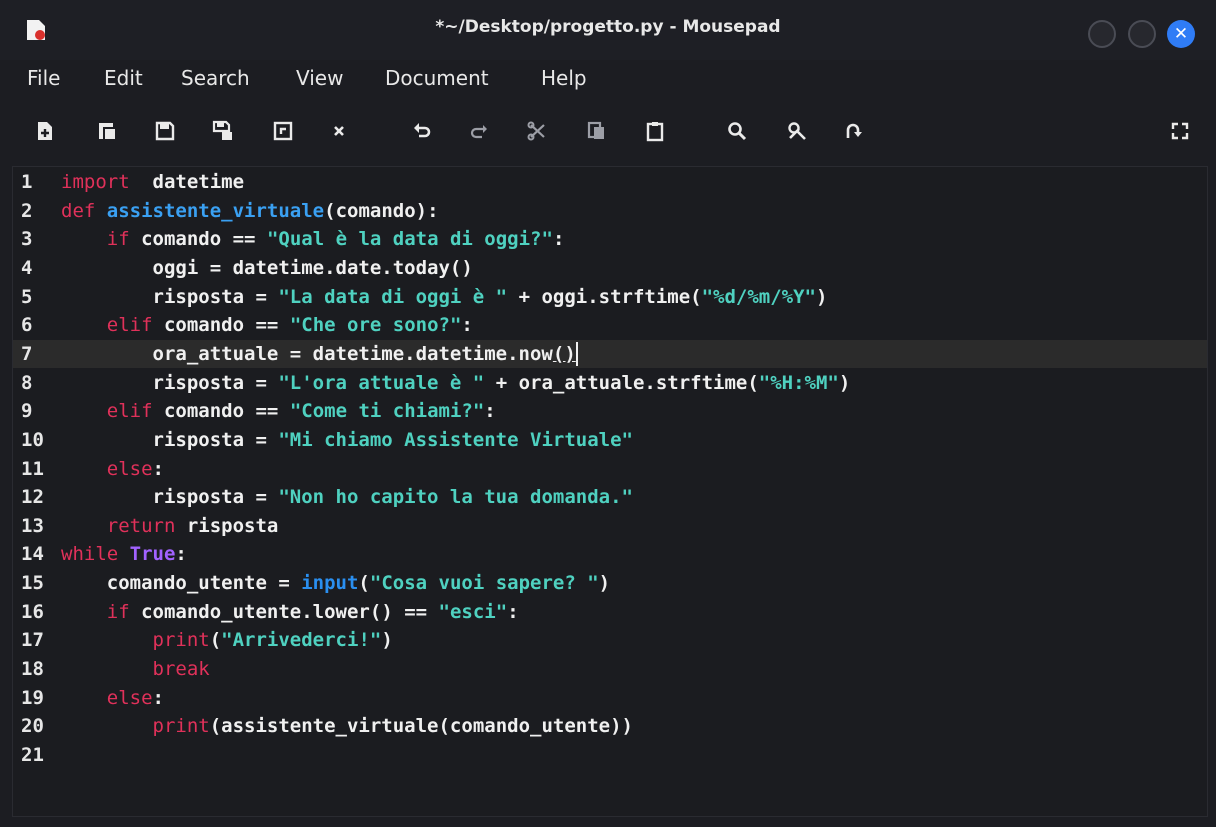 The width and height of the screenshot is (1216, 827). I want to click on code-text: if comando_utente.lower() == "esci":, so click(312, 611).